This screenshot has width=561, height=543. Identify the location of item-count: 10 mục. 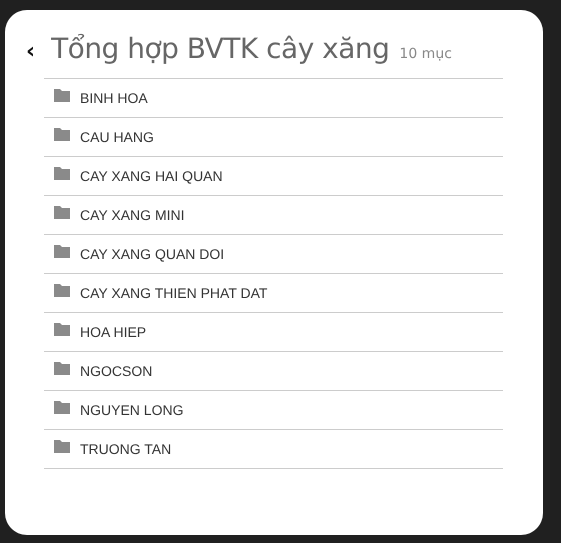
(425, 54).